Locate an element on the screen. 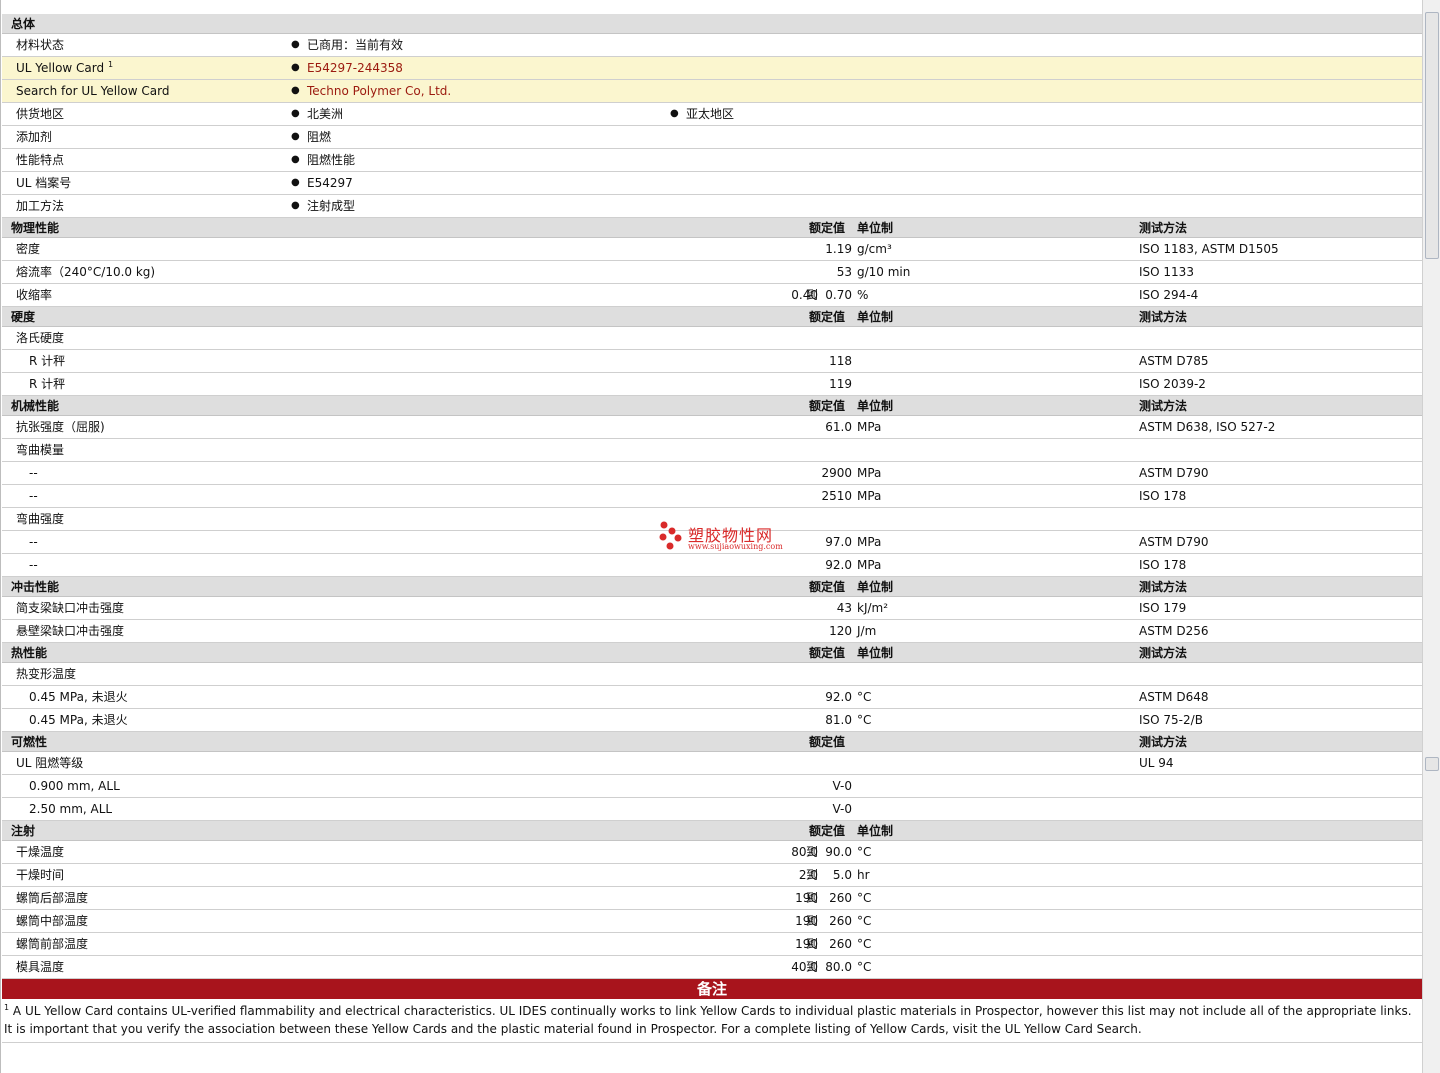  property-name: 螺筒中部温度 is located at coordinates (52, 921).